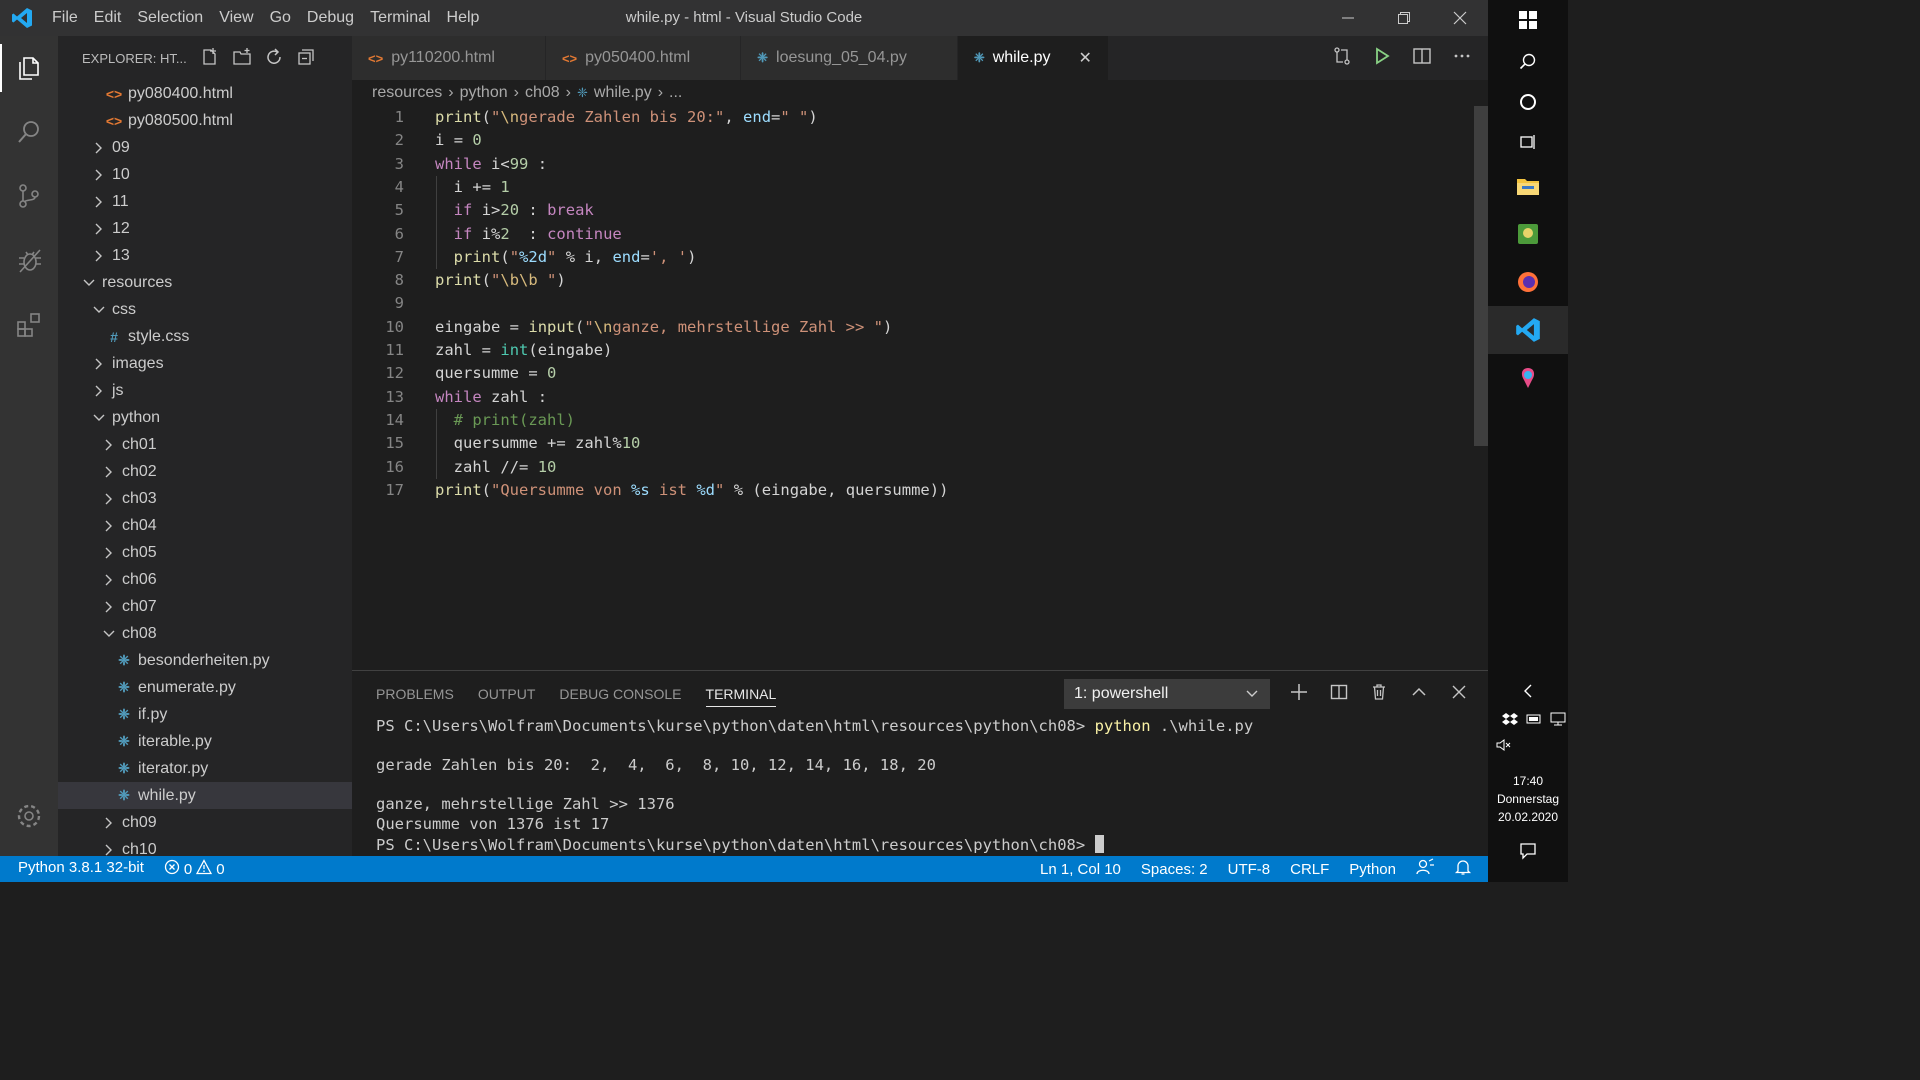 Image resolution: width=1920 pixels, height=1080 pixels. What do you see at coordinates (920, 397) in the screenshot?
I see `code-line: 13 while zahl :` at bounding box center [920, 397].